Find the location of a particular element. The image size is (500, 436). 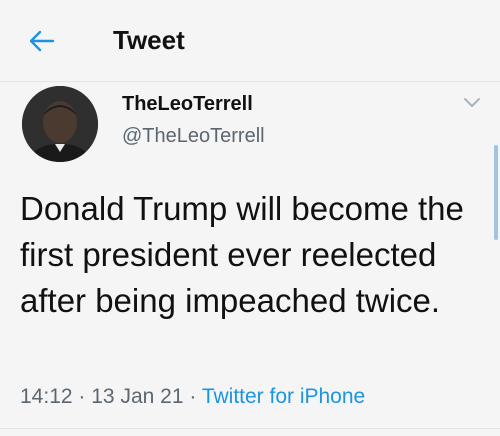

tweet-date: 13 Jan 21 is located at coordinates (137, 396).